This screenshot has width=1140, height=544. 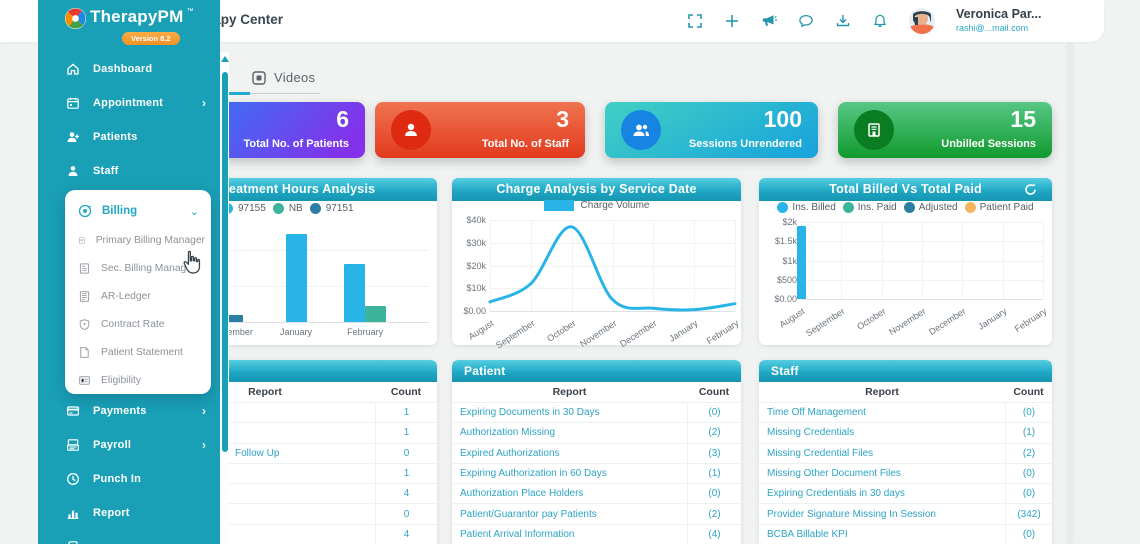 I want to click on table-row: Missing Credentials (1), so click(x=905, y=432).